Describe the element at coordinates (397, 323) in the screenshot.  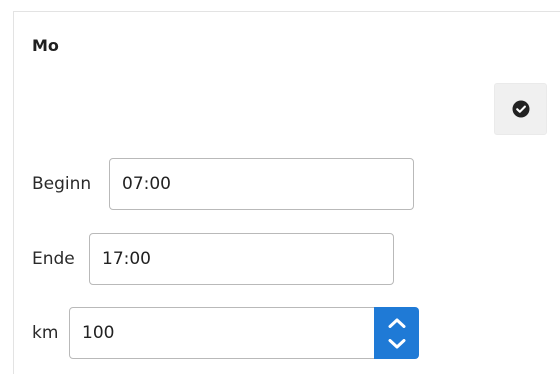
I see `spin-up-icon` at that location.